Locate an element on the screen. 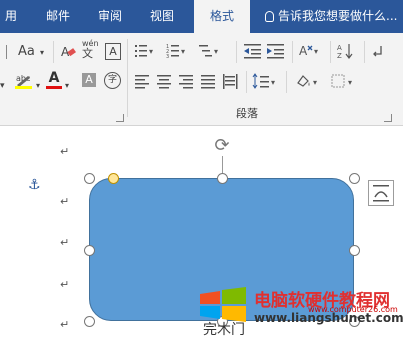  align-right-button is located at coordinates (187, 81).